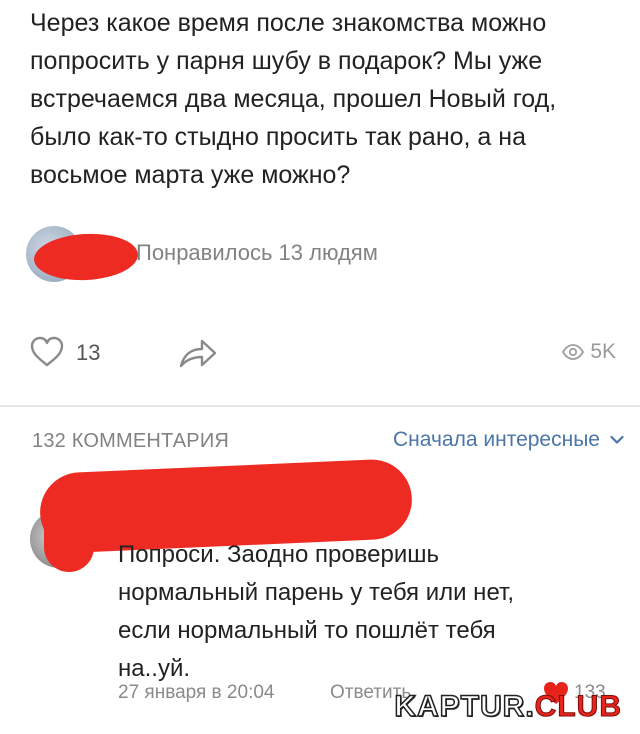 This screenshot has height=734, width=640. Describe the element at coordinates (617, 440) in the screenshot. I see `chevron-down-icon` at that location.